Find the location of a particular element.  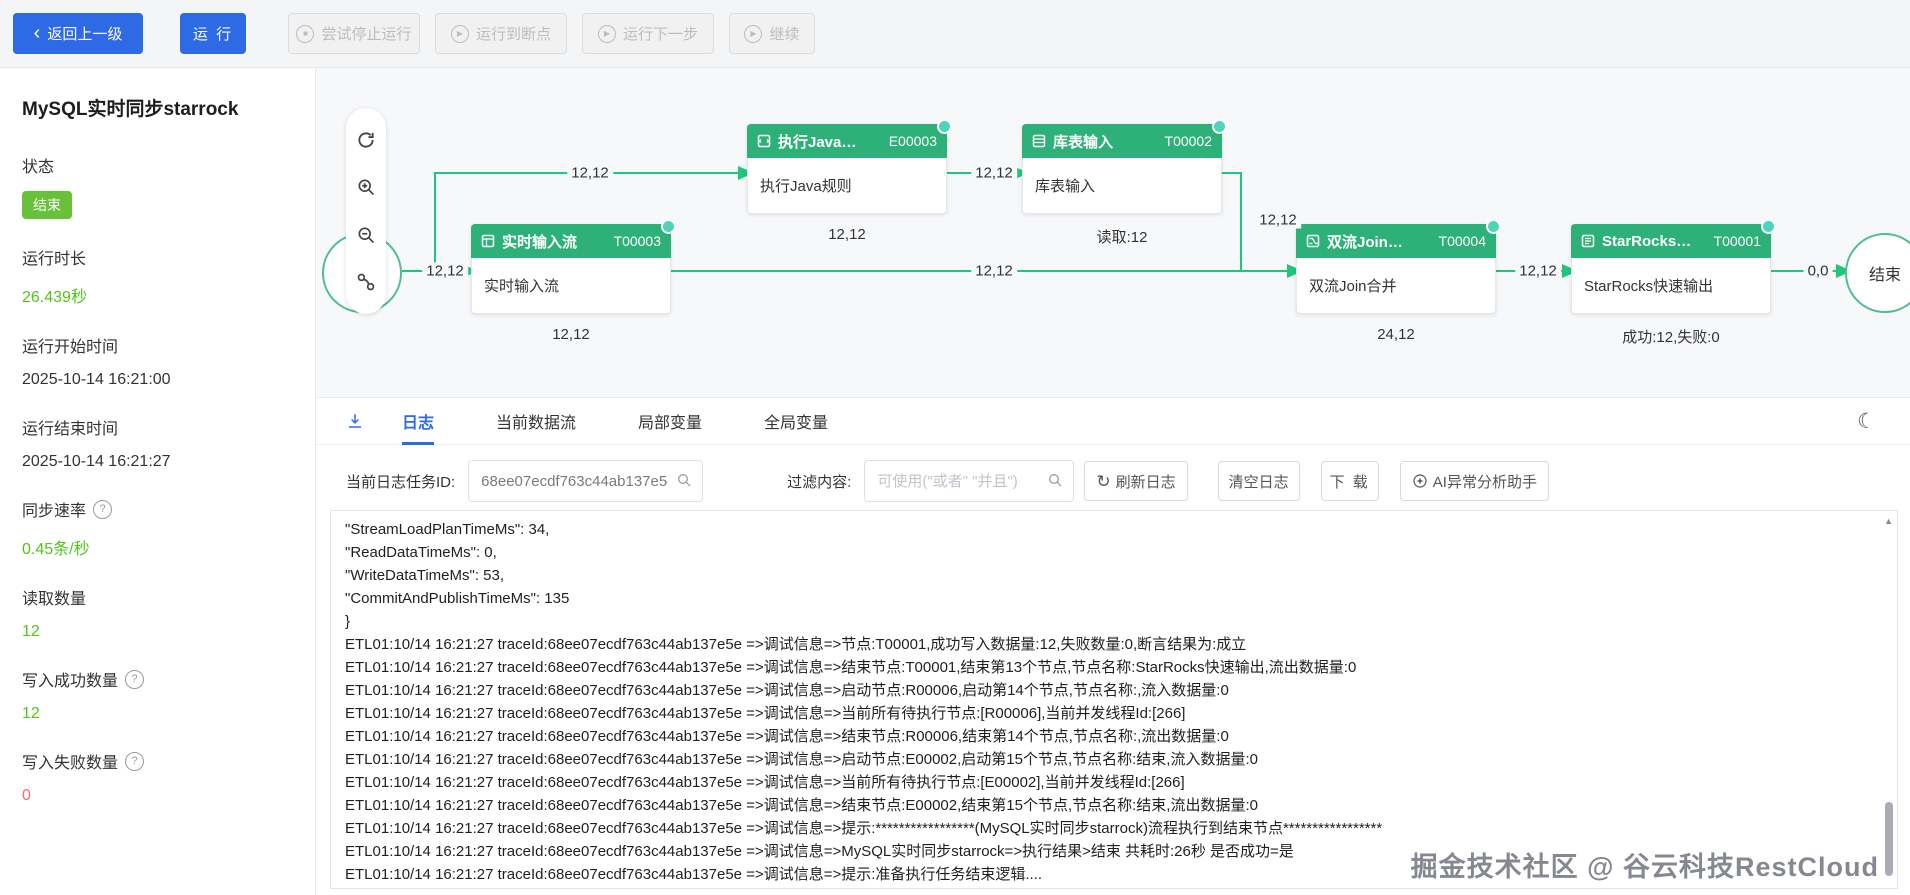

stop-icon: ■ is located at coordinates (305, 33).